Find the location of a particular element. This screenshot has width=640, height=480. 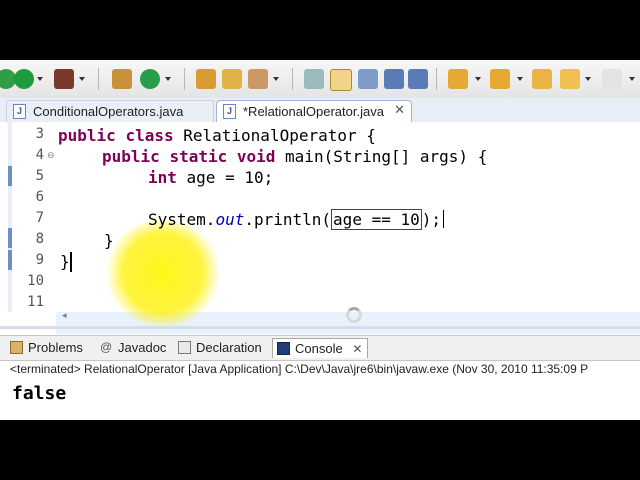

line-number: 6 is located at coordinates (39, 197).